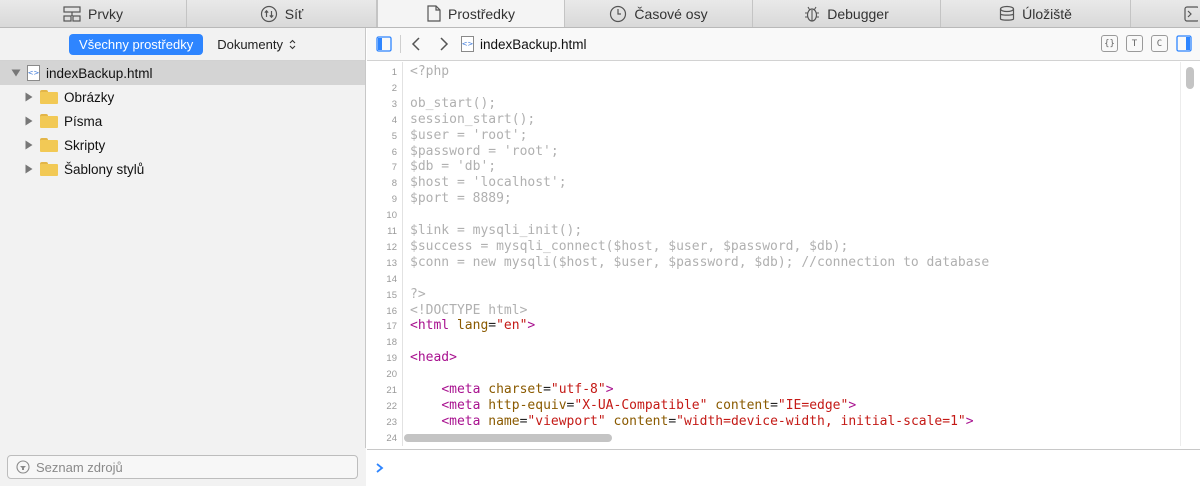 The width and height of the screenshot is (1200, 486). Describe the element at coordinates (394, 88) in the screenshot. I see `line-number: 2` at that location.